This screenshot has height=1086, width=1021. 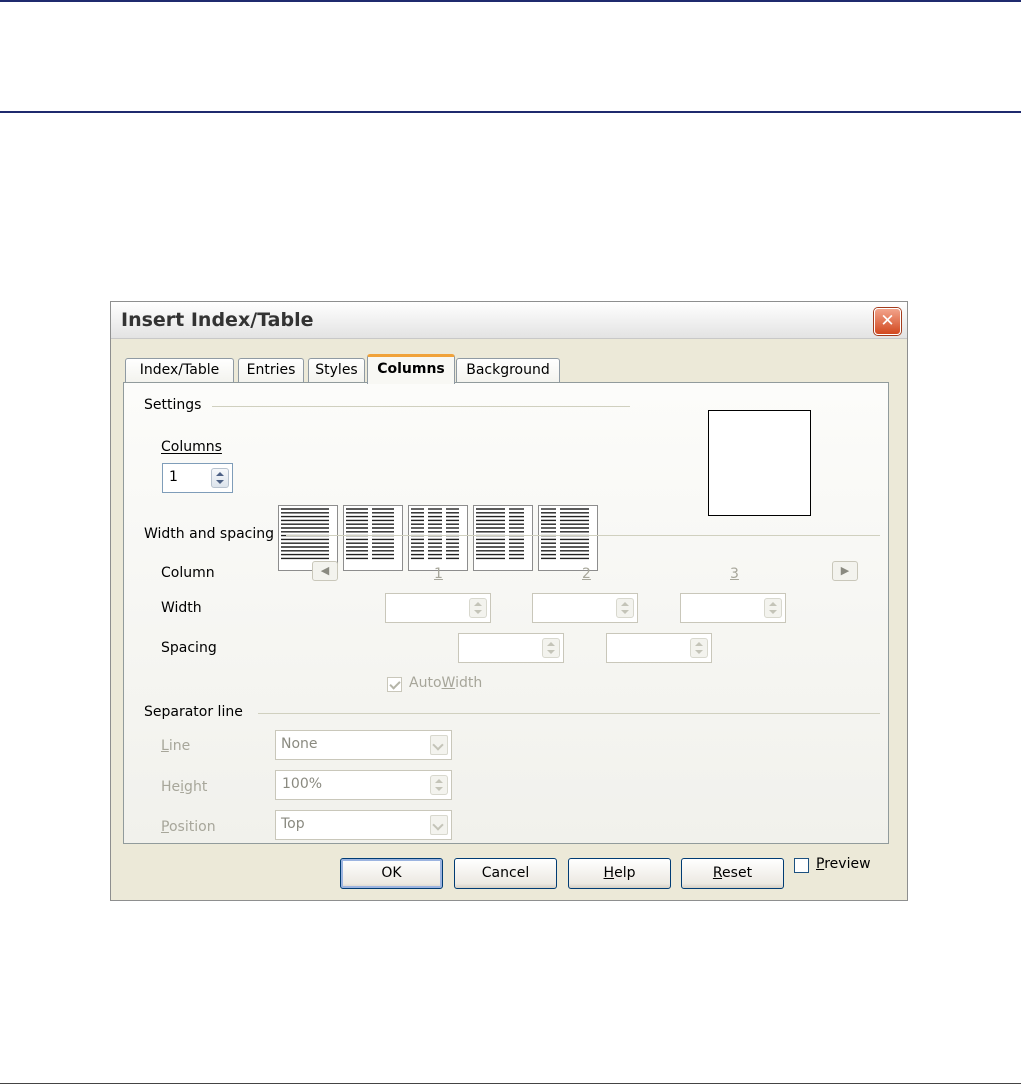 I want to click on arrow-left-icon: ◀, so click(x=325, y=570).